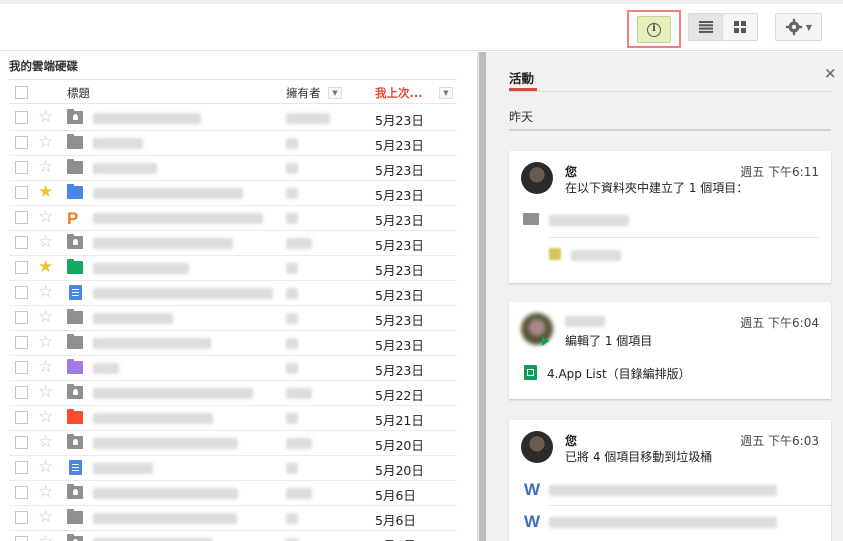 This screenshot has width=843, height=541. Describe the element at coordinates (705, 27) in the screenshot. I see `list-view-button` at that location.